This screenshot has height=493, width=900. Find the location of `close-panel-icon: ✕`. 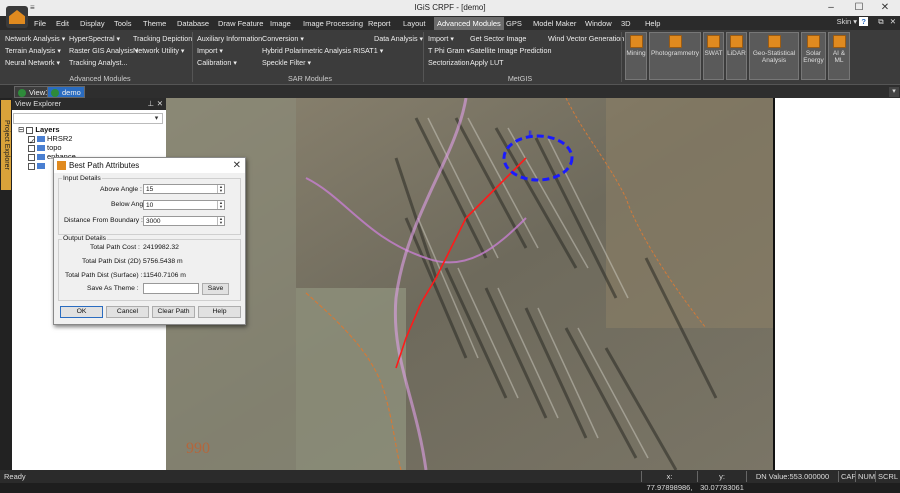

close-panel-icon: ✕ is located at coordinates (160, 104).